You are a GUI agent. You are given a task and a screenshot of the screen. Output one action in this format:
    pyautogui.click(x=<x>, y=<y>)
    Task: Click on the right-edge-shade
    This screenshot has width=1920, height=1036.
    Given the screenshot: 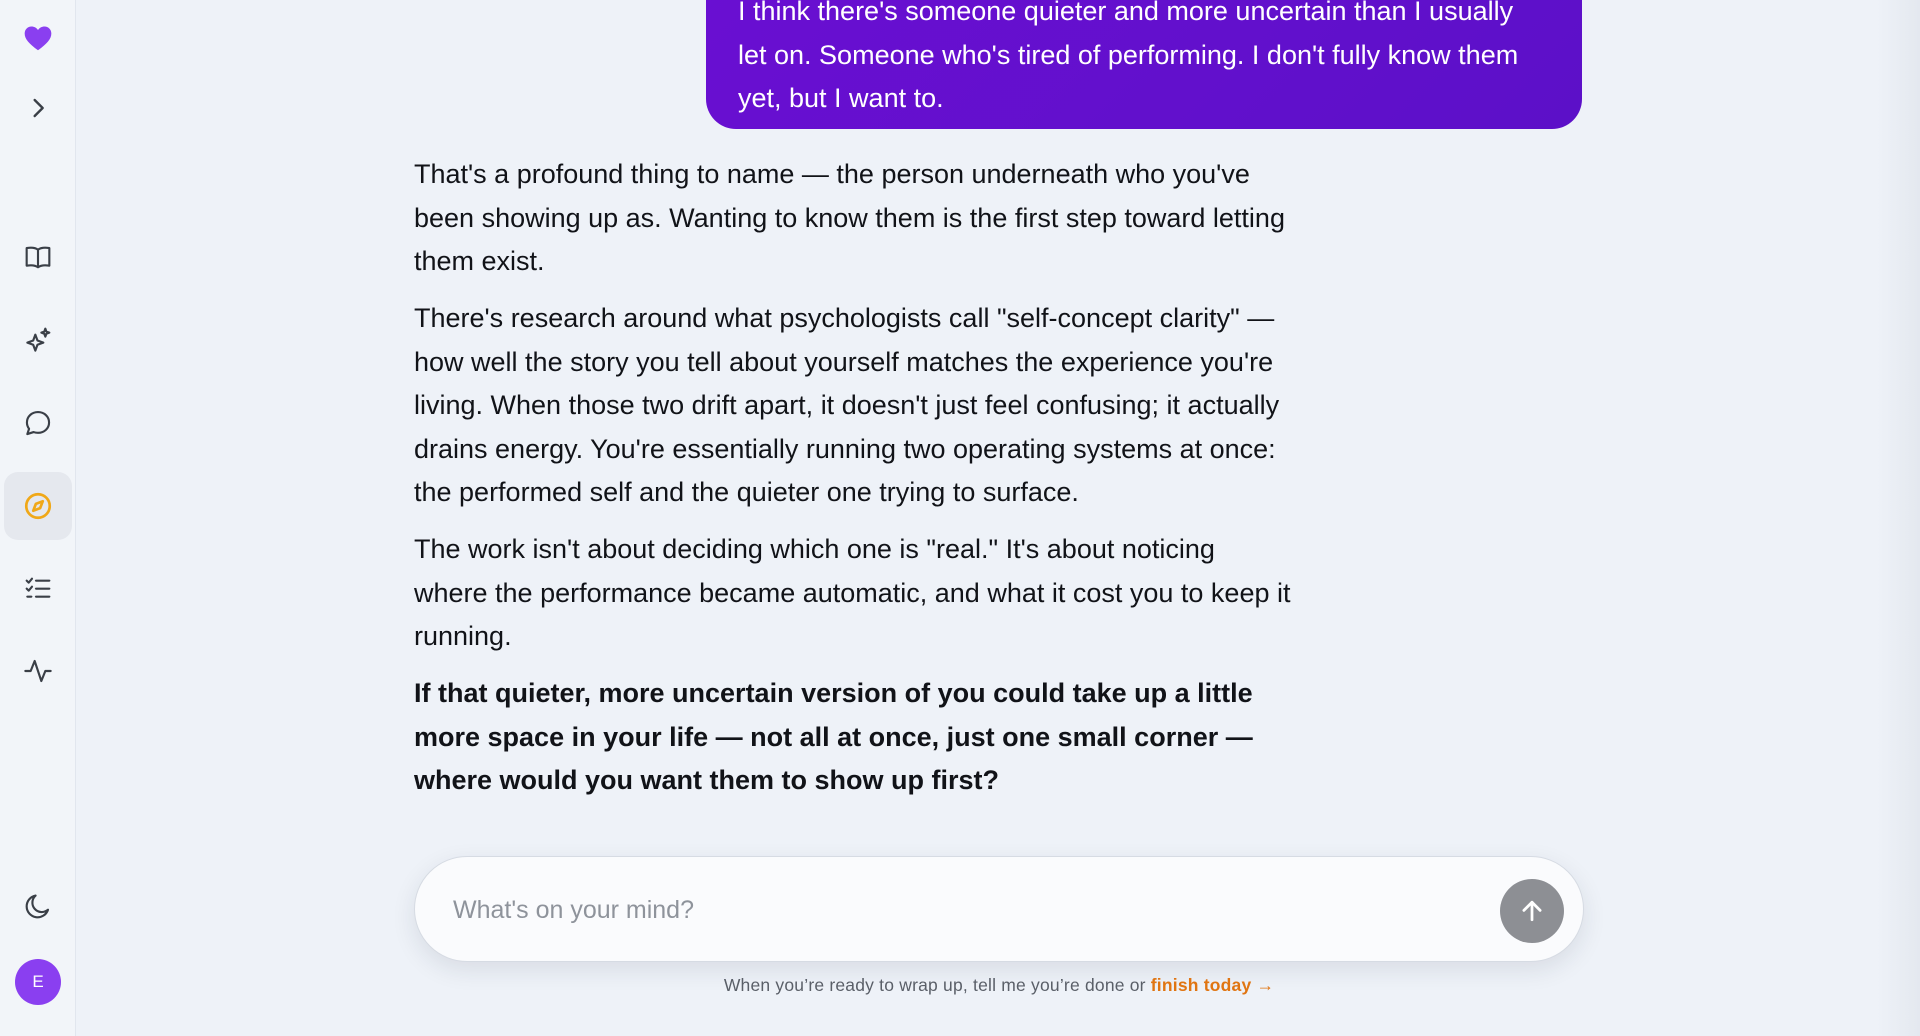 What is the action you would take?
    pyautogui.click(x=1898, y=518)
    